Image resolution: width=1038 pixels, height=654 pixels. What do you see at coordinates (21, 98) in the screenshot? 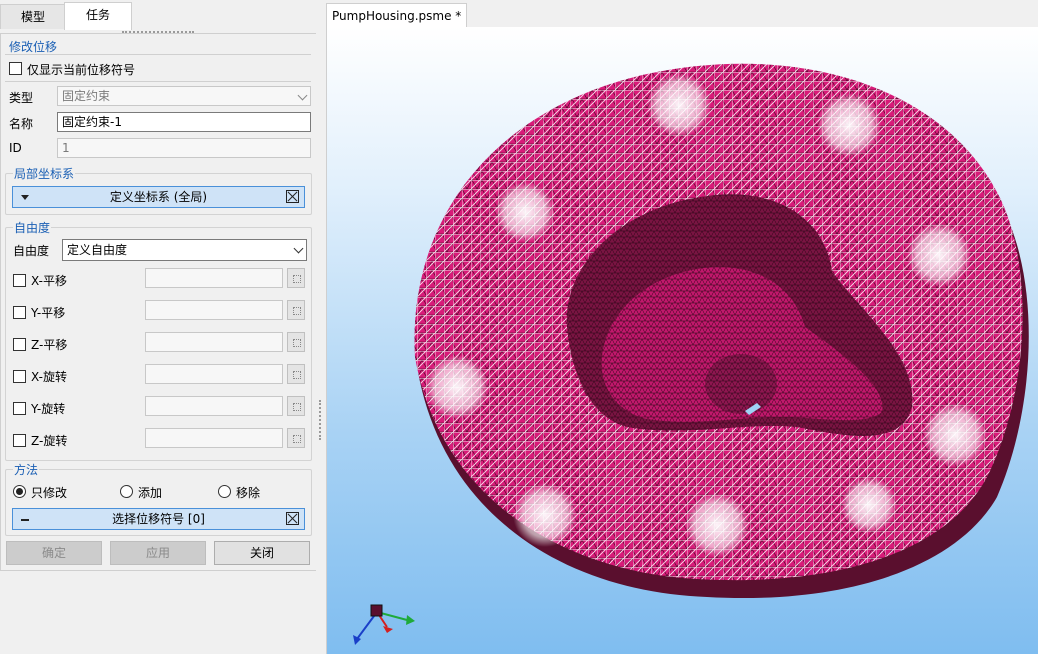
I see `type-label: 类型` at bounding box center [21, 98].